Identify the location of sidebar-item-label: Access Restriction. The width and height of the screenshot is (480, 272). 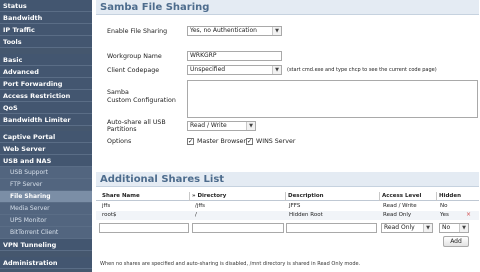
(37, 96).